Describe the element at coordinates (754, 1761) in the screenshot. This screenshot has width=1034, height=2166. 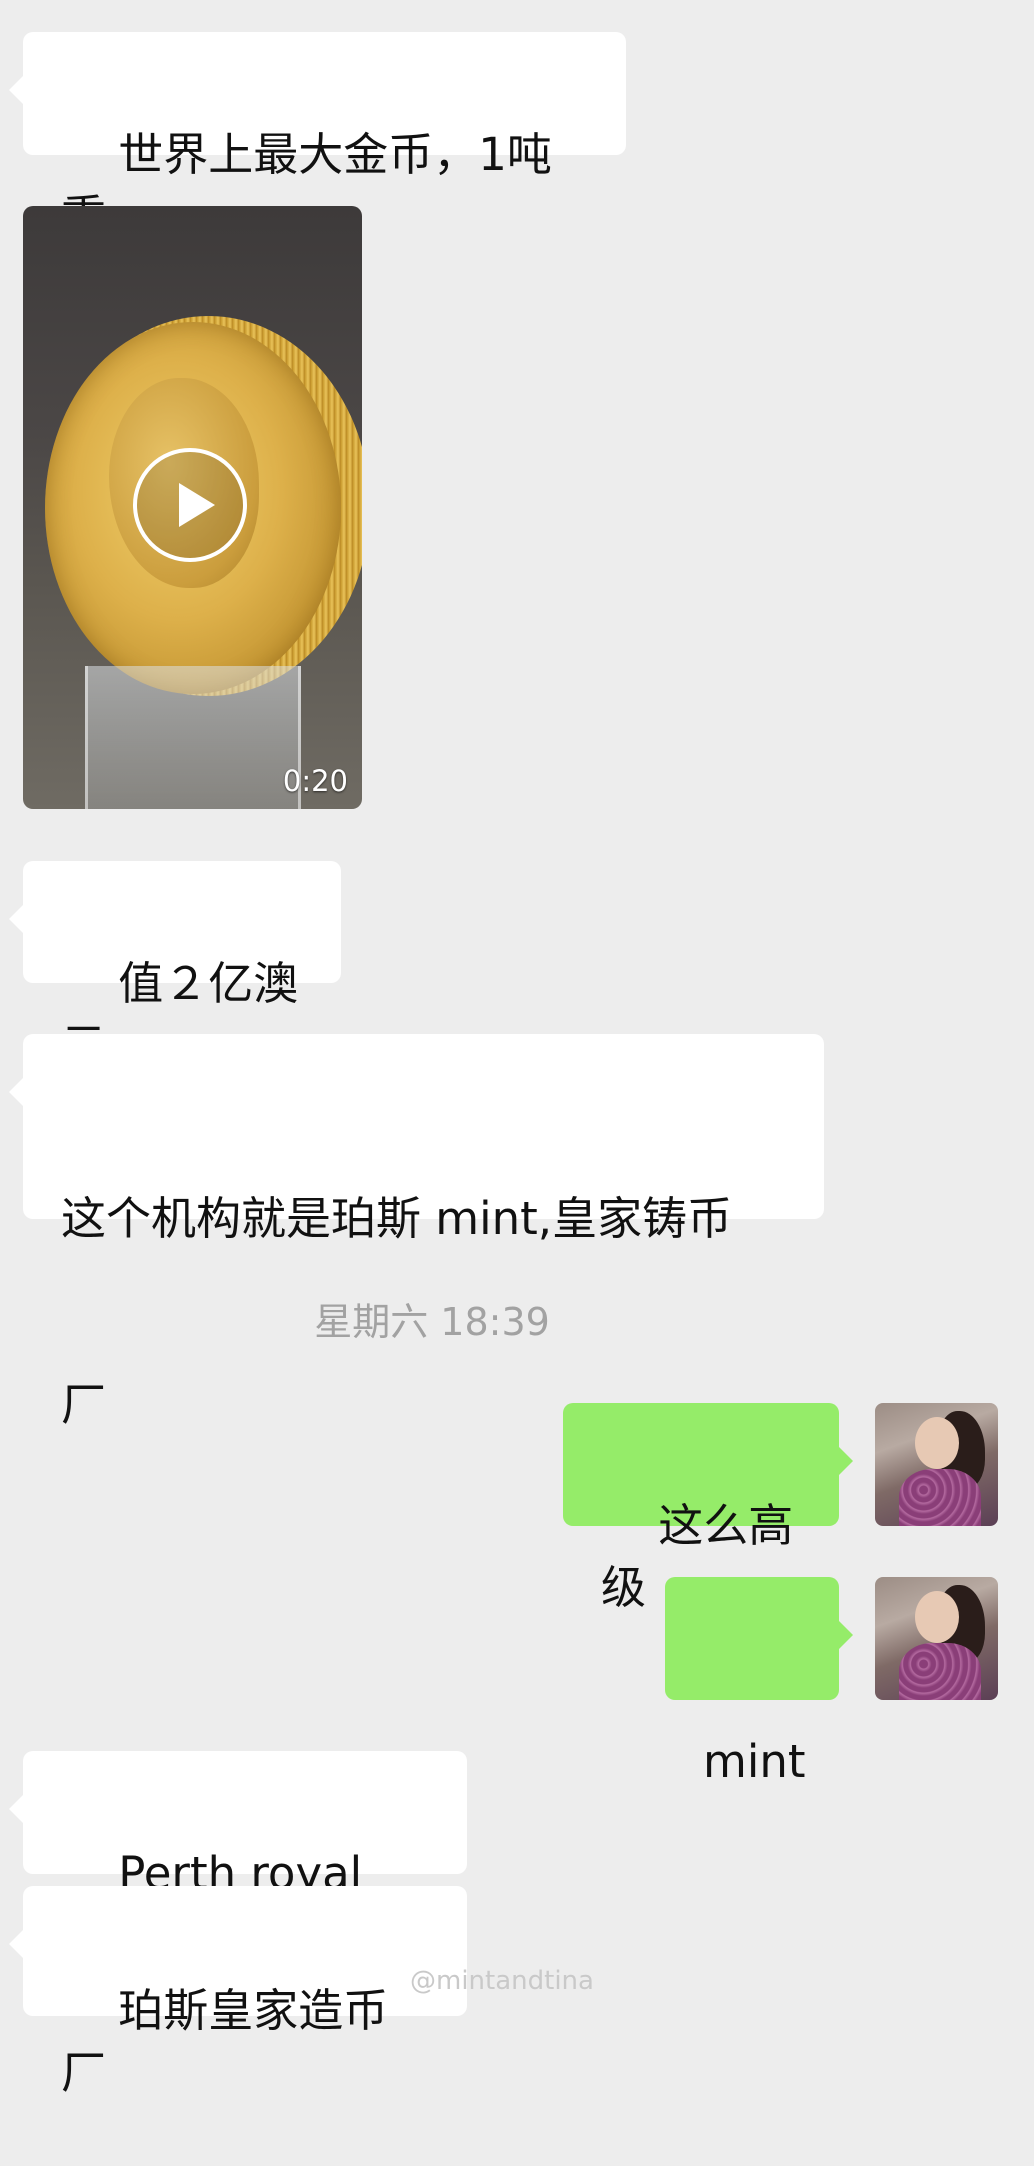
I see `message-text: mint` at that location.